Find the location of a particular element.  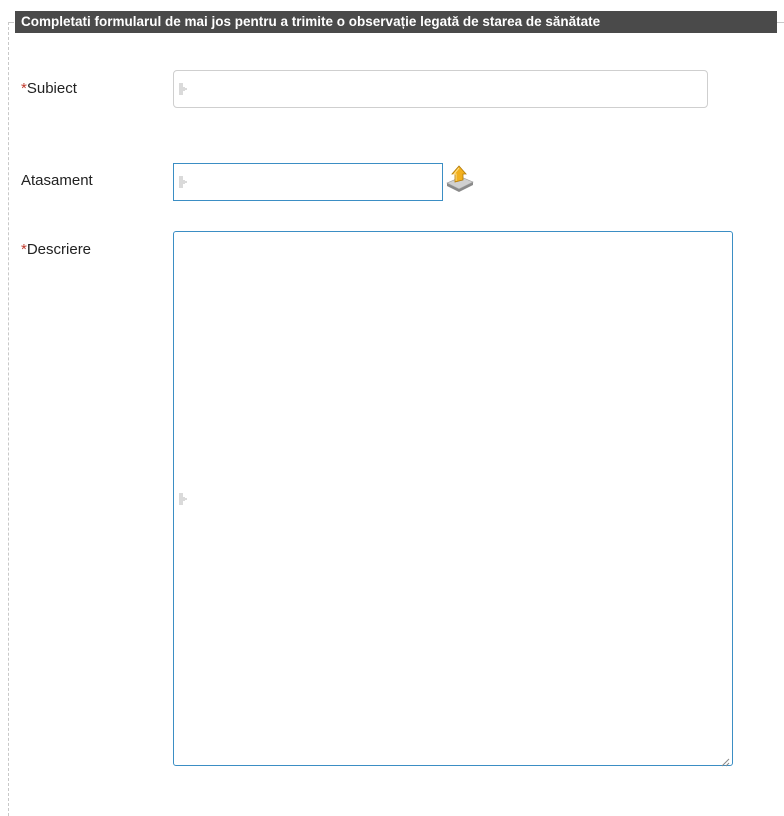

fieldset-top-border-right is located at coordinates (780, 22).